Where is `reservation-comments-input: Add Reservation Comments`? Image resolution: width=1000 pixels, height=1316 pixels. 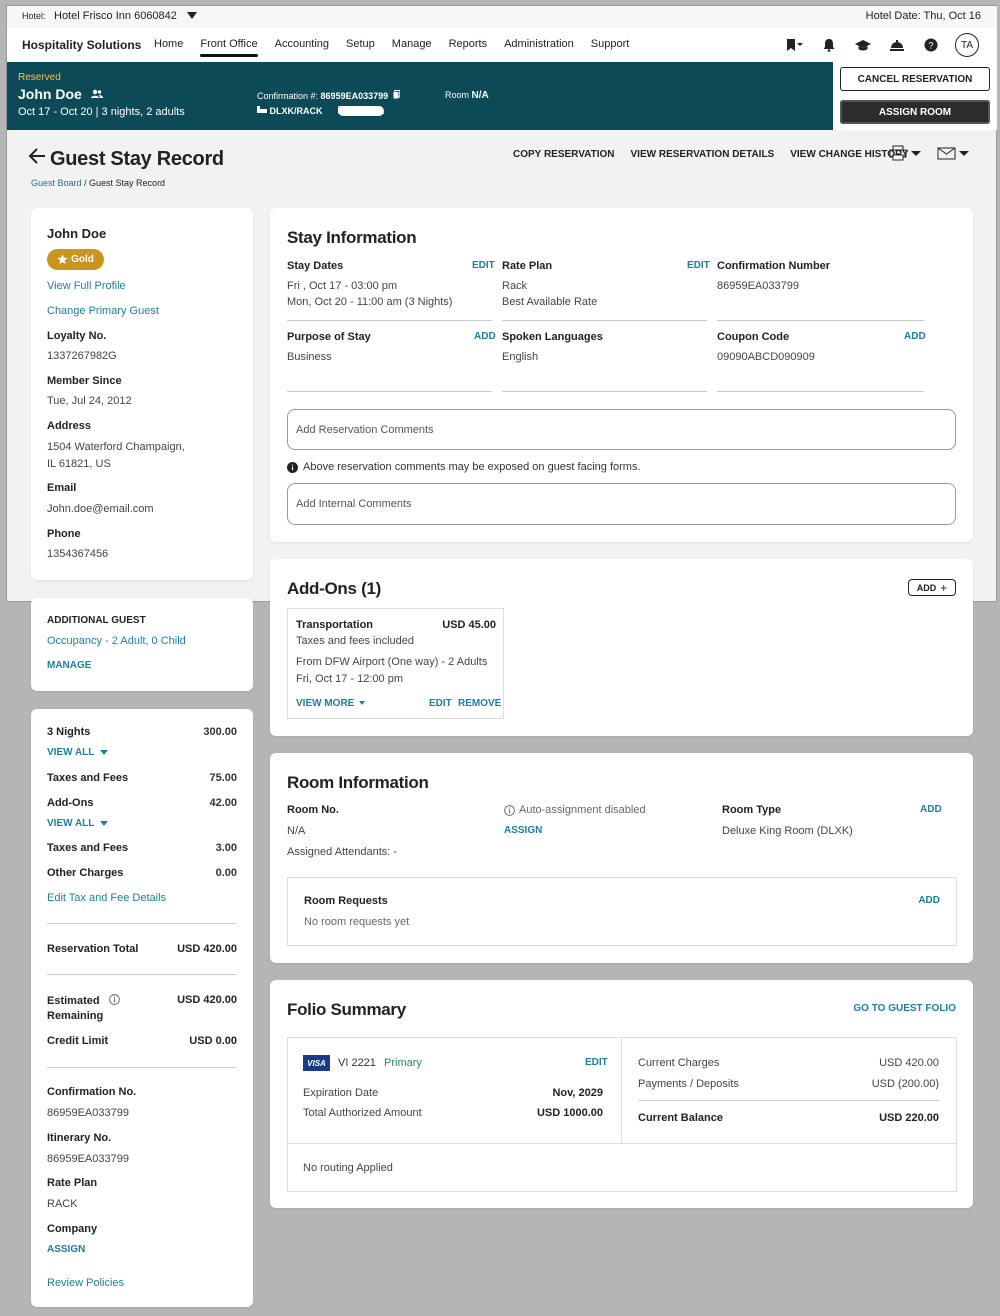 reservation-comments-input: Add Reservation Comments is located at coordinates (621, 429).